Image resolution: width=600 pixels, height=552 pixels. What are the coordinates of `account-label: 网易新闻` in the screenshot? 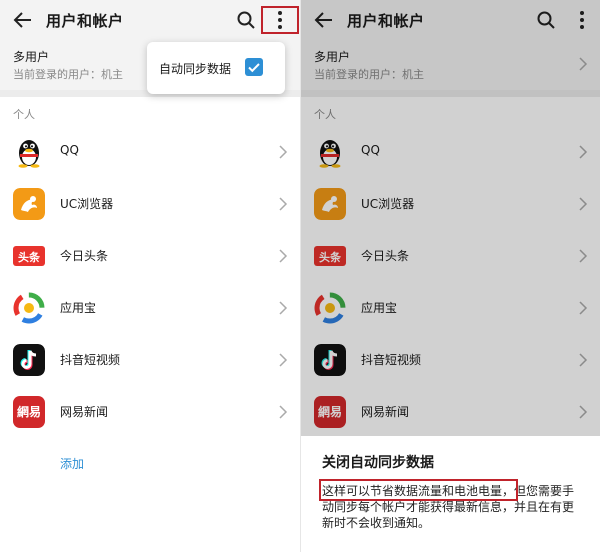 It's located at (84, 412).